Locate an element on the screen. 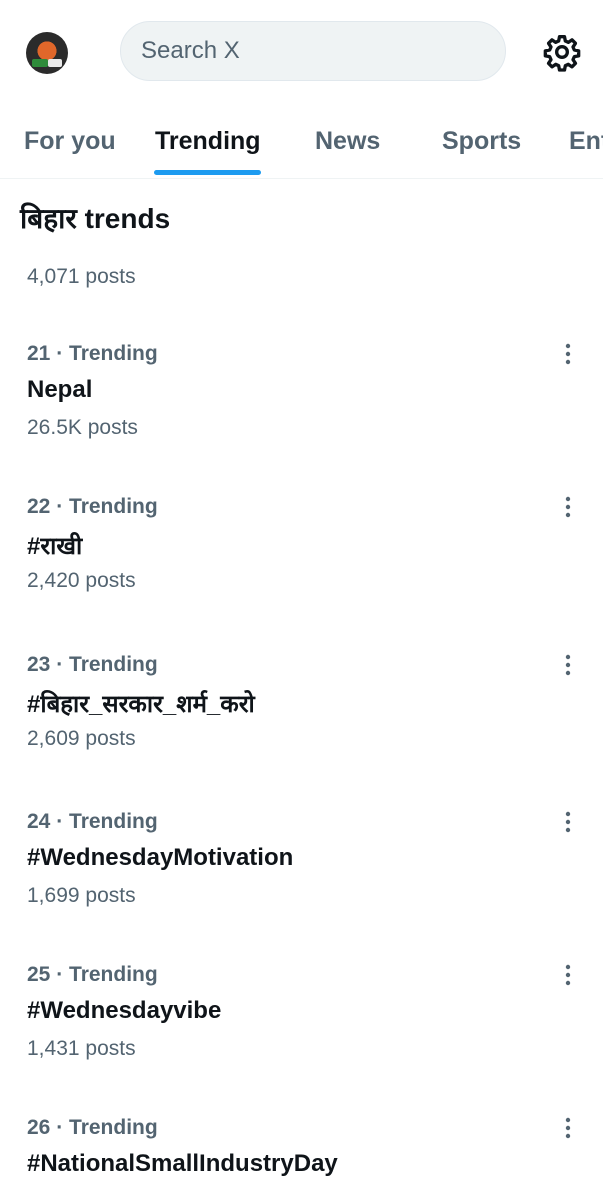 The image size is (603, 1200). tab-trending: Trending is located at coordinates (208, 141).